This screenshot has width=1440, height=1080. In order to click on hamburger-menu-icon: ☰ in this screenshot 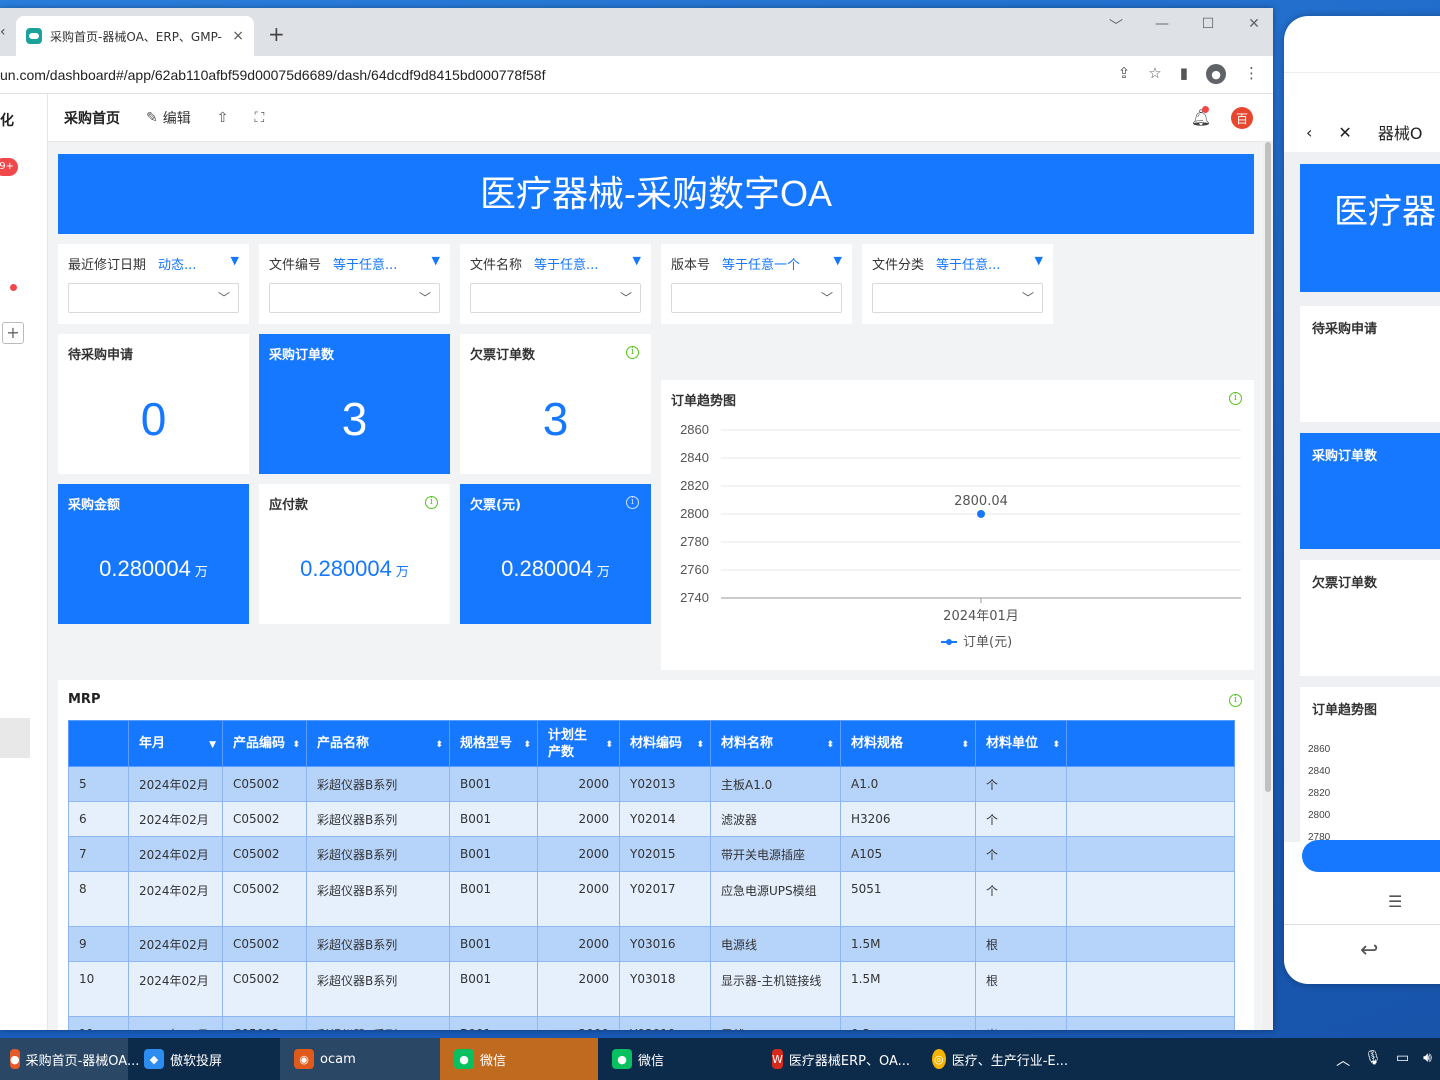, I will do `click(1395, 901)`.